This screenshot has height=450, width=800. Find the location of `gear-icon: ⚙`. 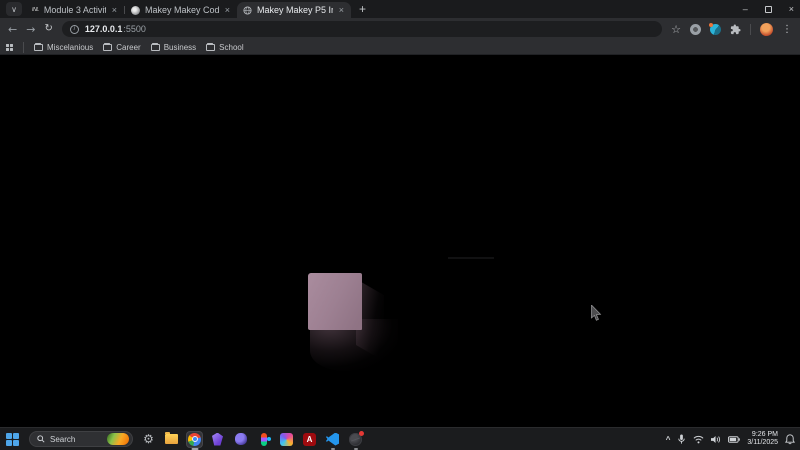

gear-icon: ⚙ is located at coordinates (148, 439).